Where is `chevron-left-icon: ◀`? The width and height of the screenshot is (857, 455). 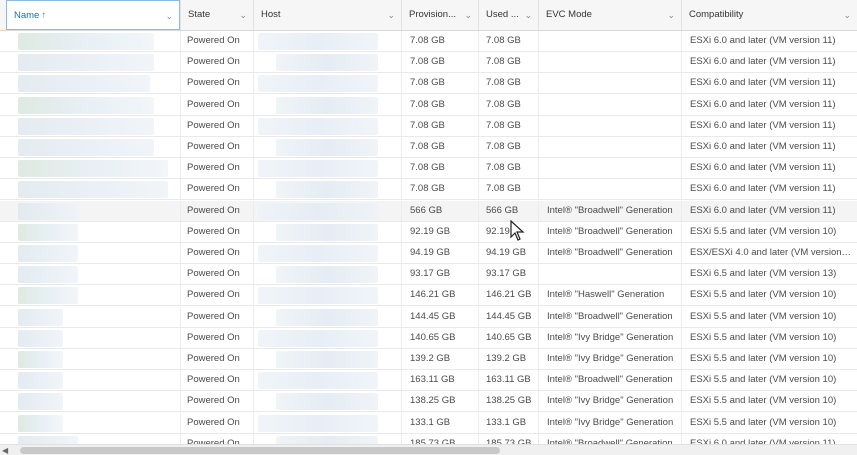 chevron-left-icon: ◀ is located at coordinates (5, 450).